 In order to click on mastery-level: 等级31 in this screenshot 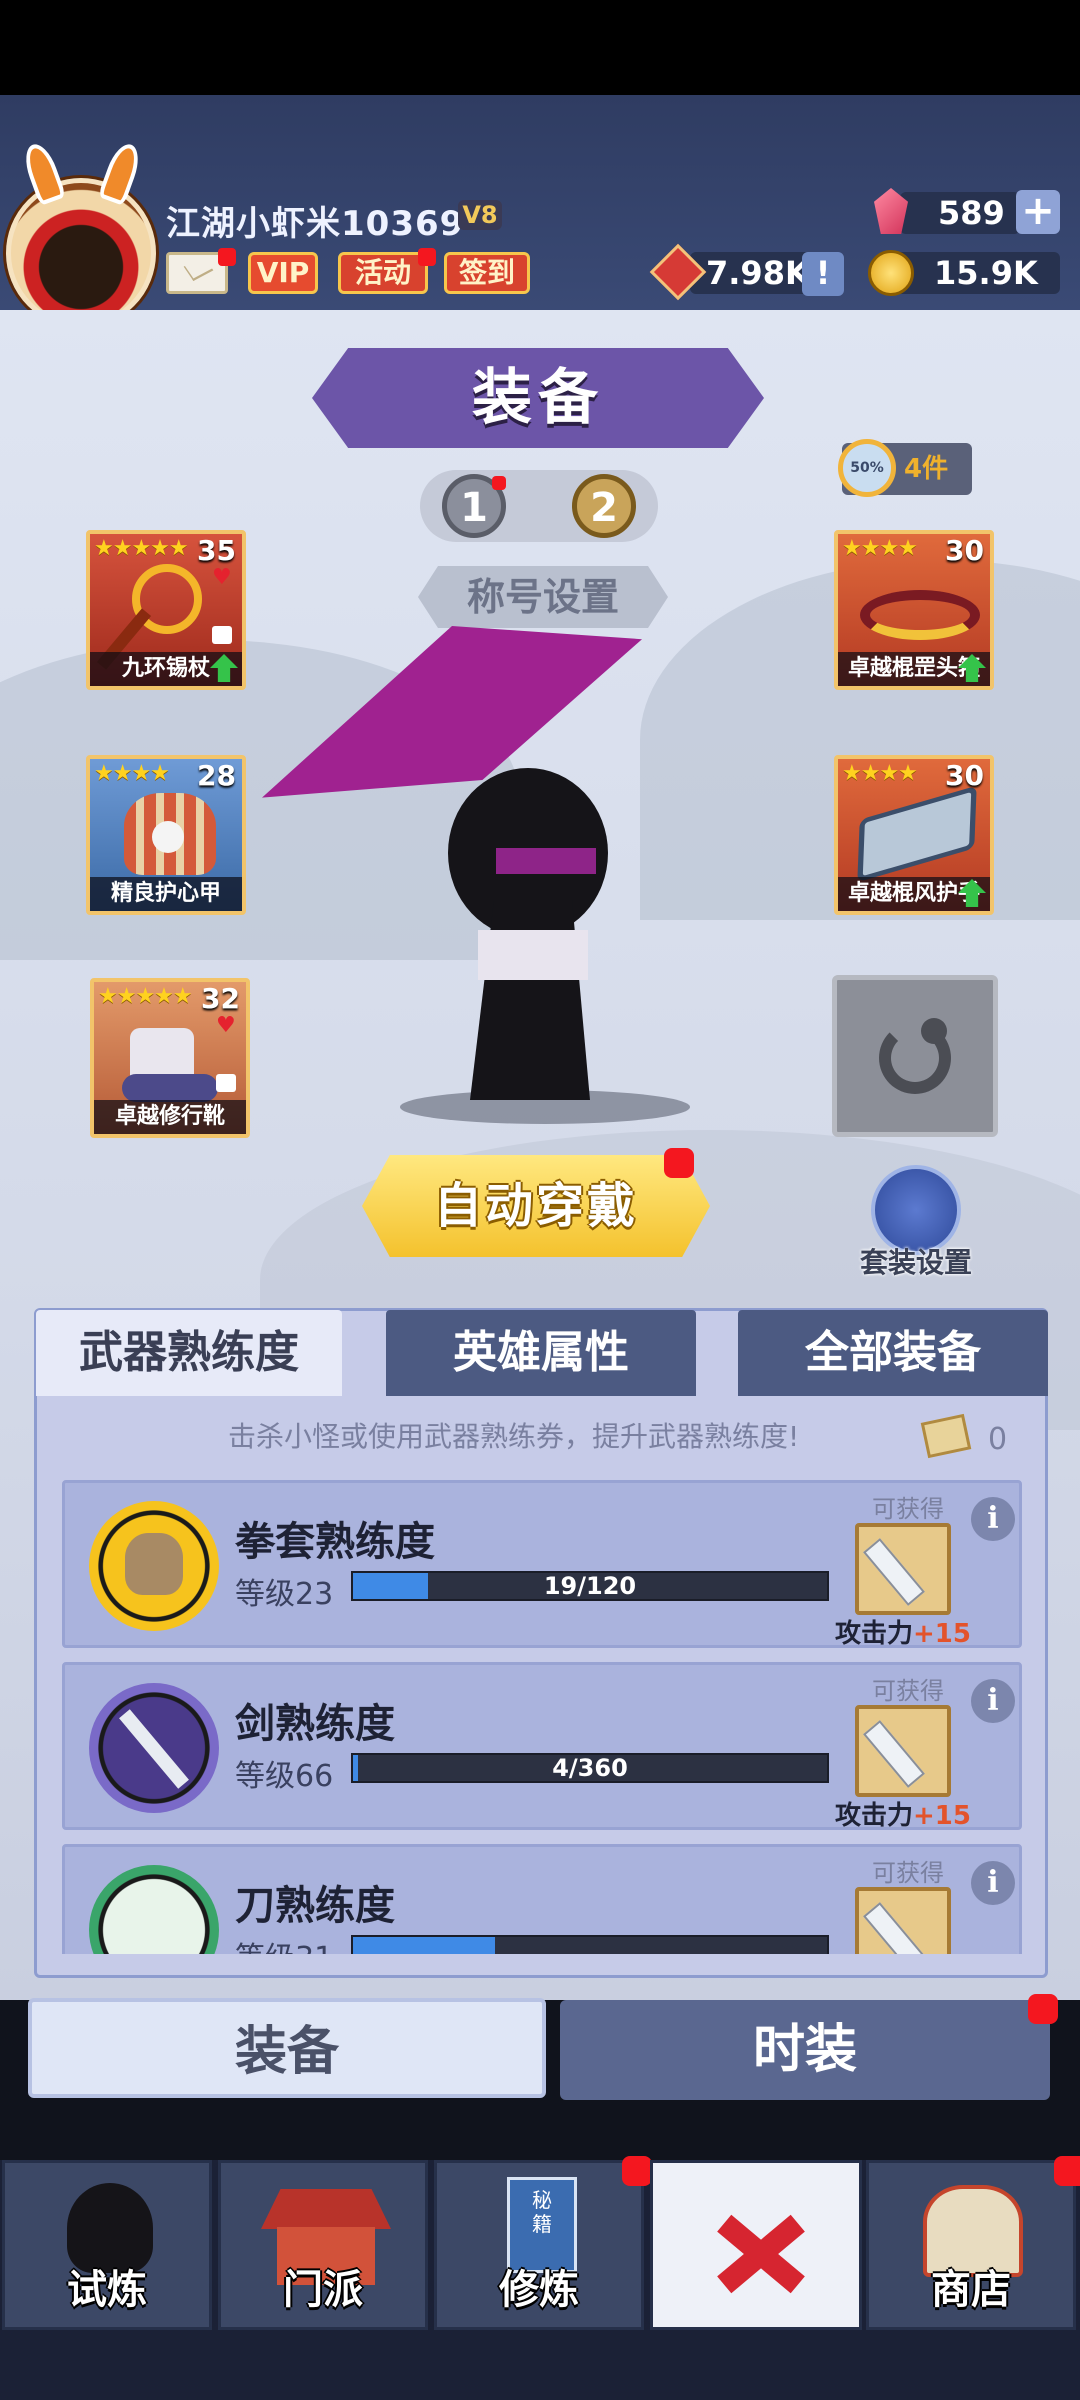, I will do `click(284, 1943)`.